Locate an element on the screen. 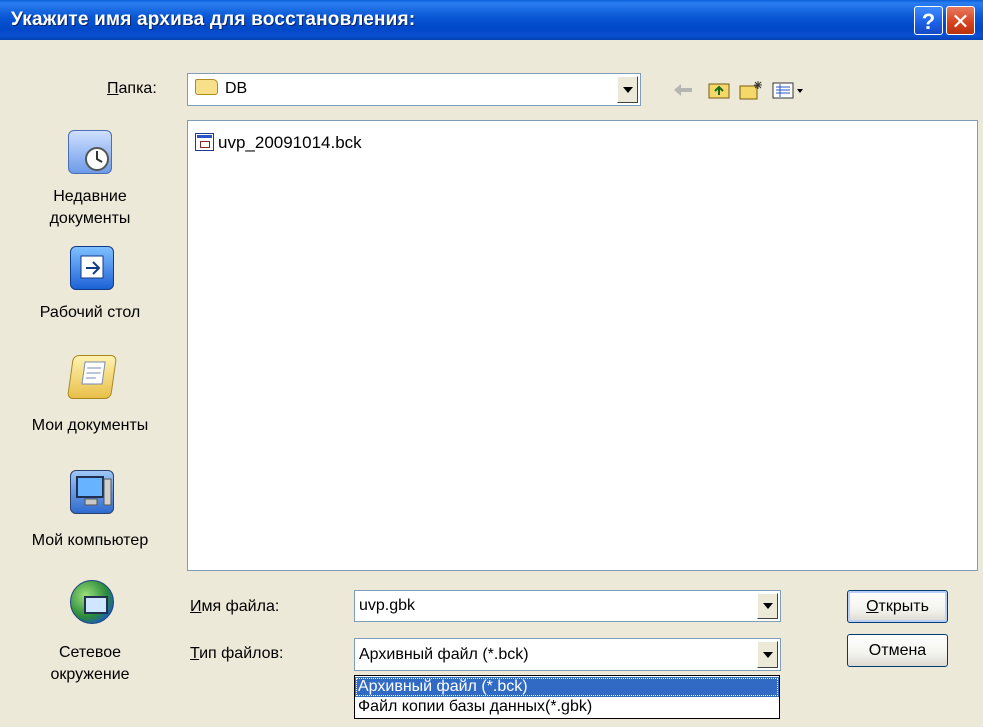 Image resolution: width=983 pixels, height=727 pixels. place-label-recent-line2: документы is located at coordinates (90, 218).